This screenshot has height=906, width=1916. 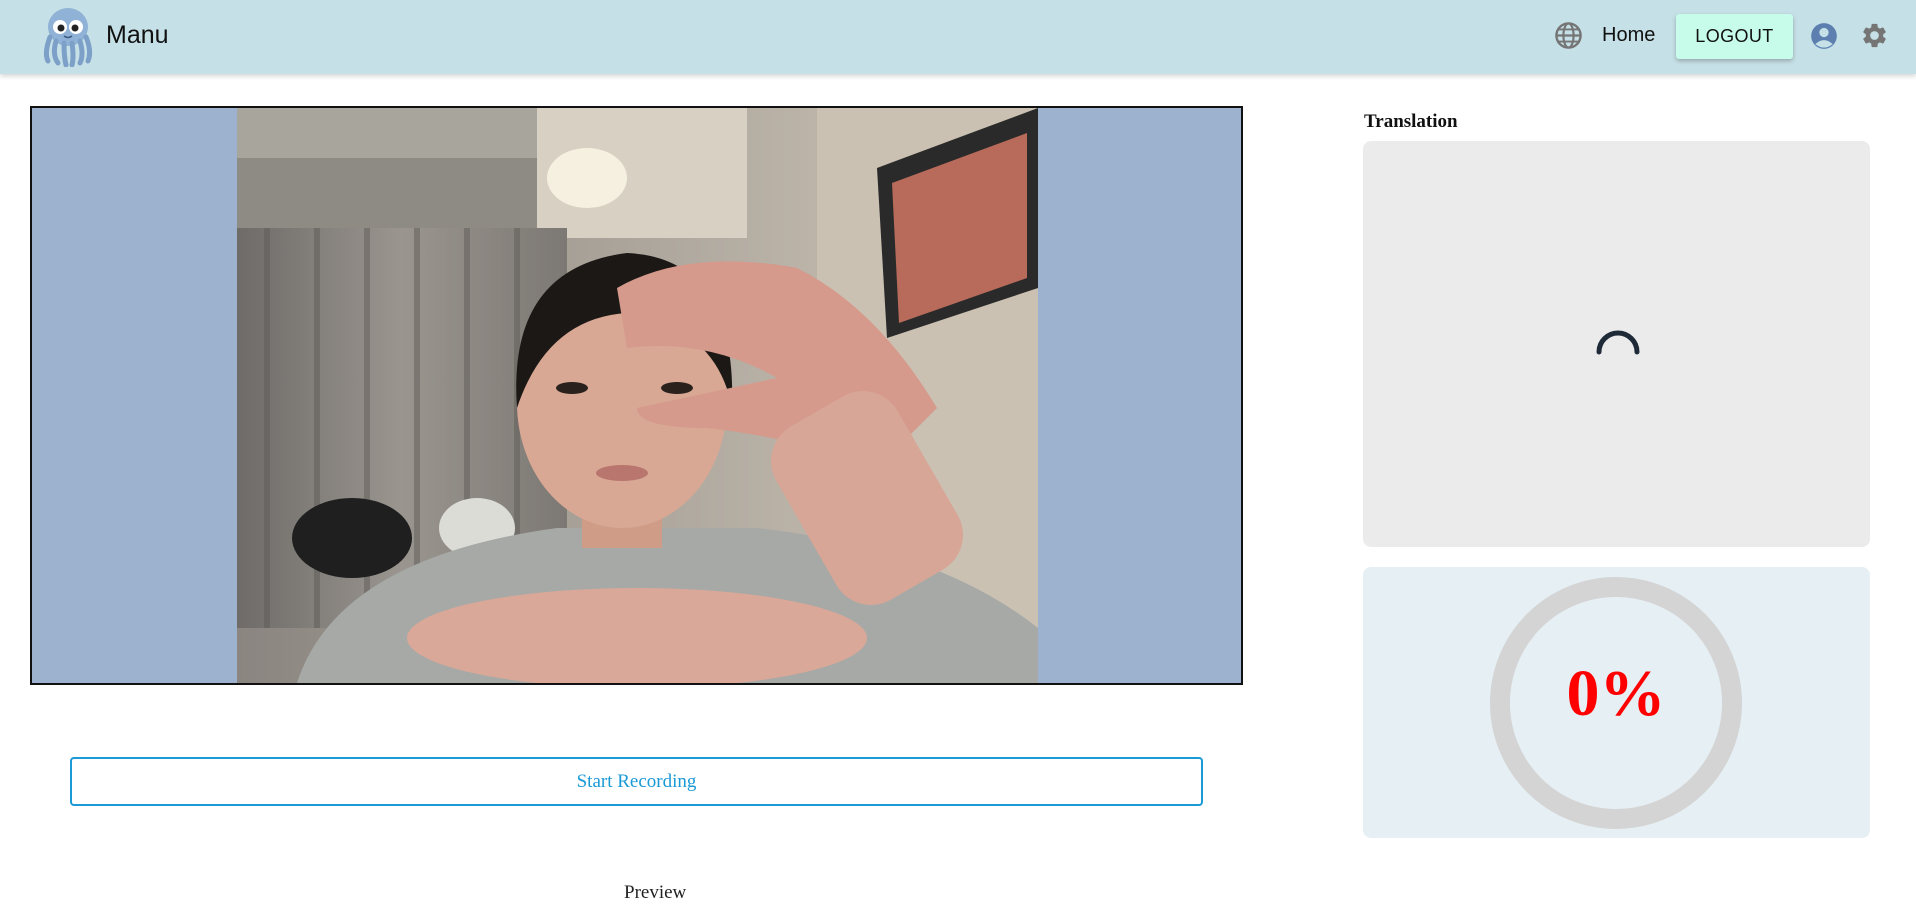 What do you see at coordinates (1568, 35) in the screenshot?
I see `globe-icon` at bounding box center [1568, 35].